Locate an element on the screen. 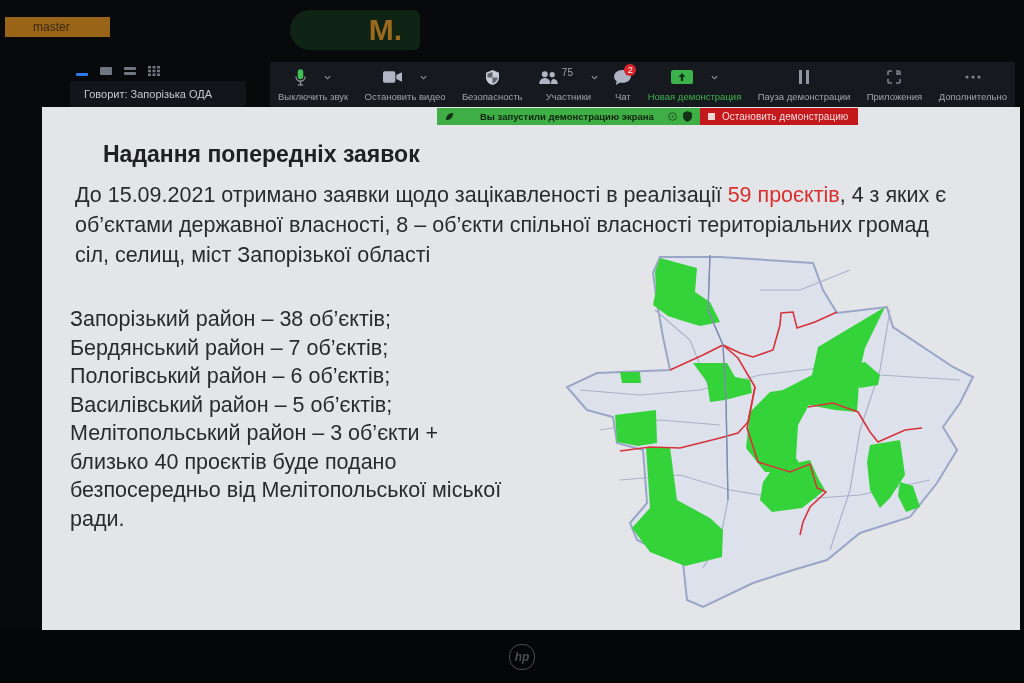 Image resolution: width=1024 pixels, height=683 pixels. pause-icon is located at coordinates (804, 77).